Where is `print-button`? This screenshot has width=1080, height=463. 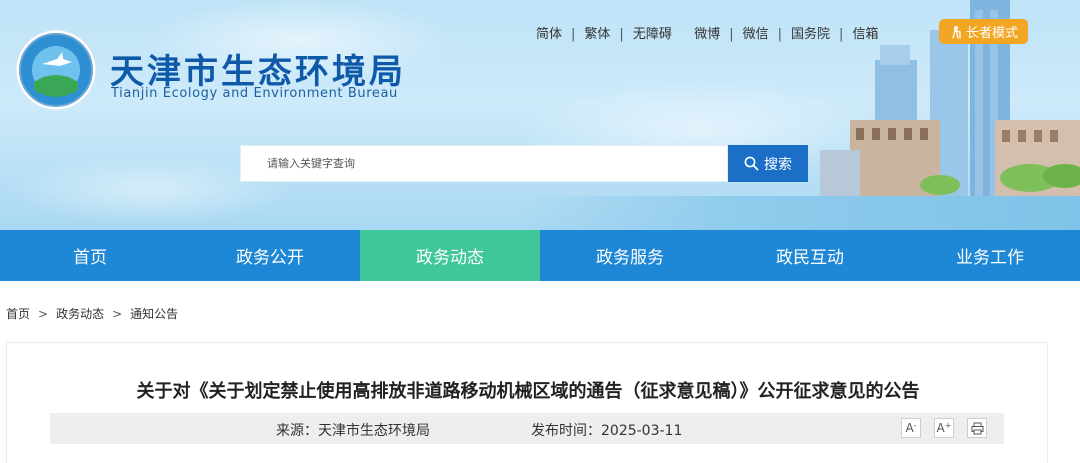 print-button is located at coordinates (977, 428).